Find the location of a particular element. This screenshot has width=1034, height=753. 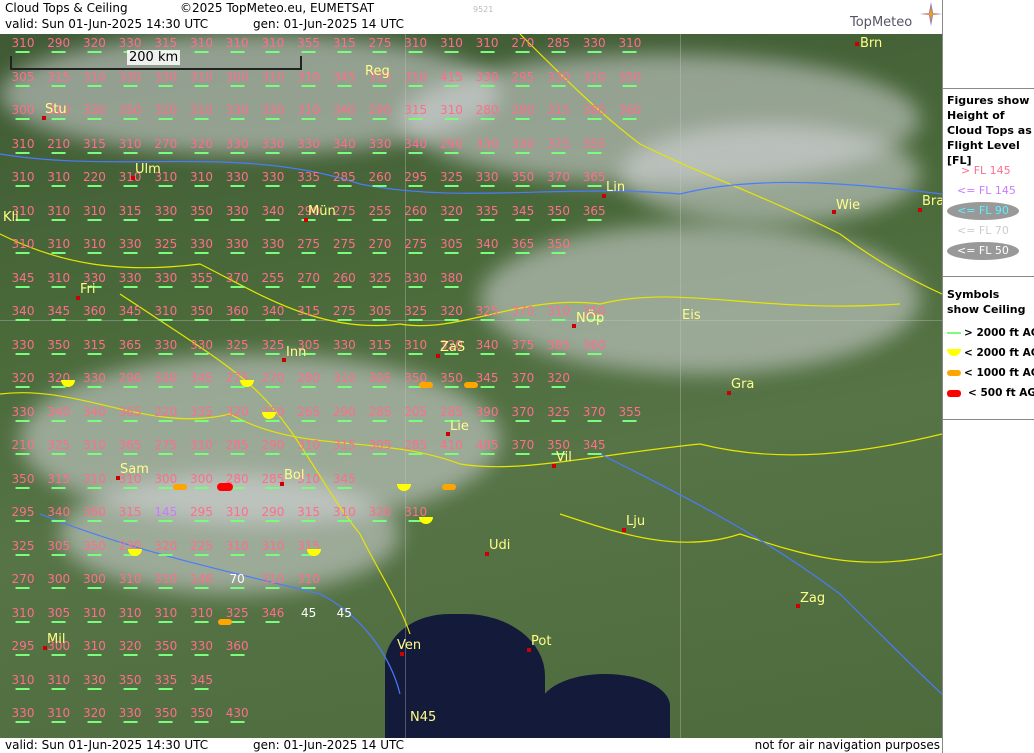

footer-generated-time: gen: 01-Jun-2025 14 UTC is located at coordinates (329, 745).